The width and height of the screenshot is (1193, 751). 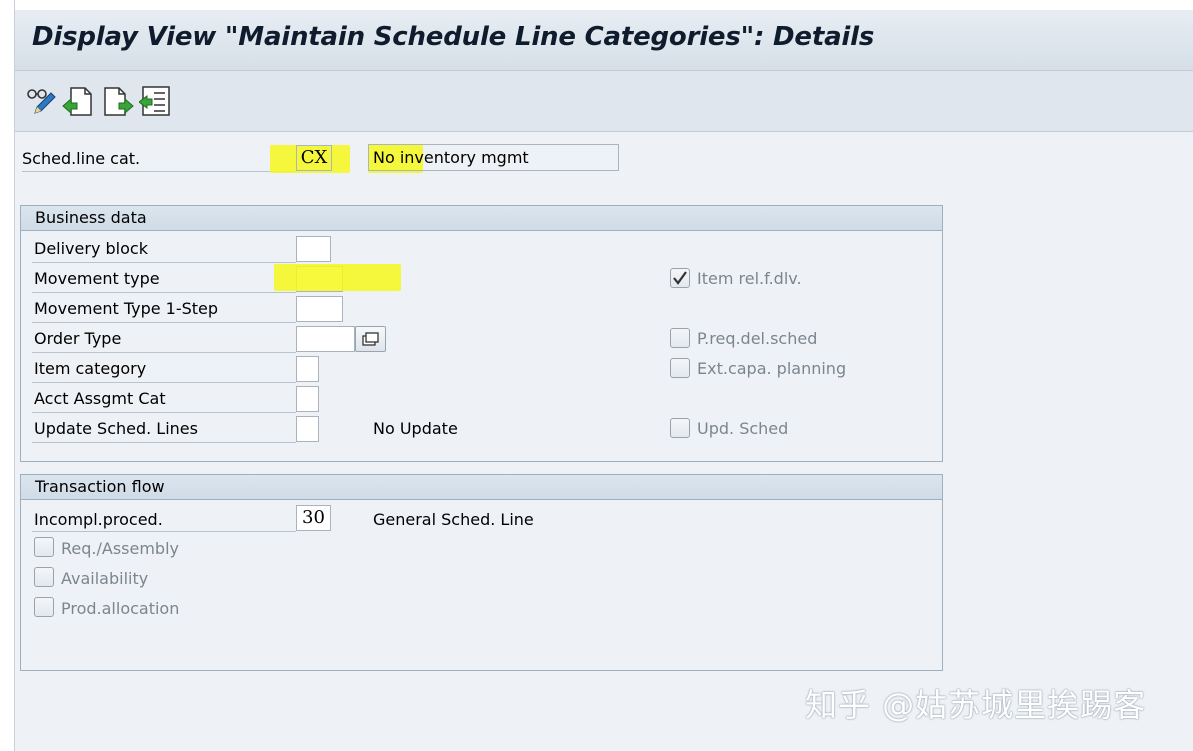 What do you see at coordinates (307, 429) in the screenshot?
I see `update-sched-lines-field` at bounding box center [307, 429].